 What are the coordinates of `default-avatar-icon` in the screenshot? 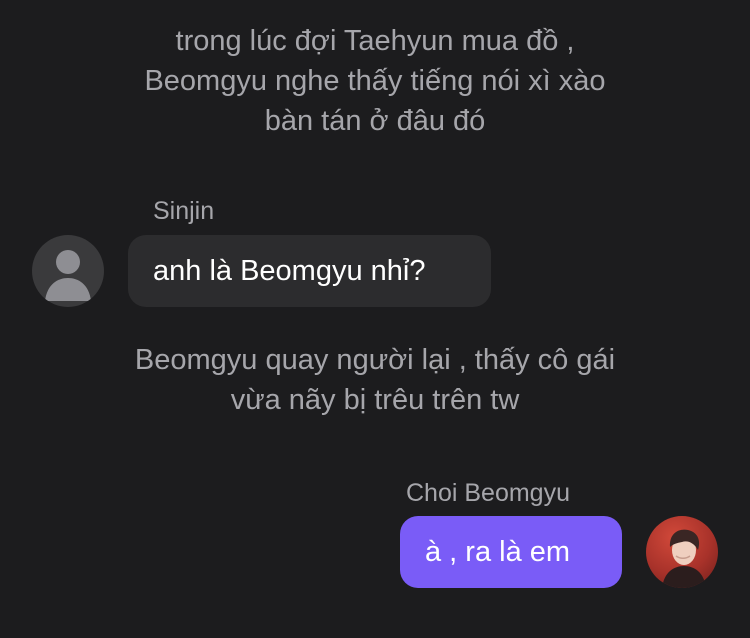 It's located at (68, 271).